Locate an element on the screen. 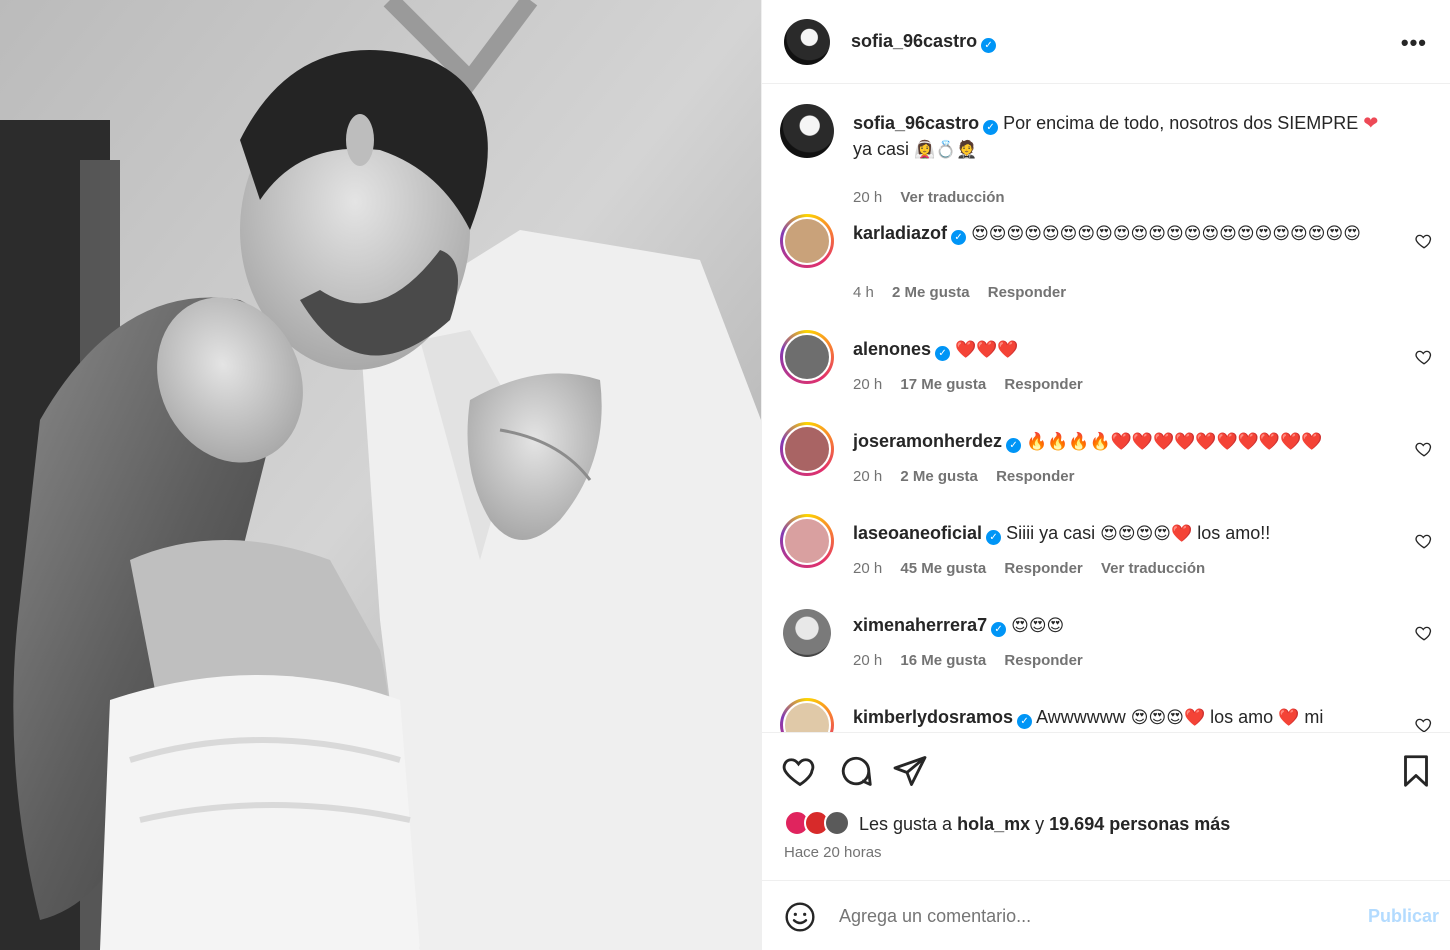 This screenshot has width=1450, height=950. comment-username: kimberlydosramos is located at coordinates (933, 717).